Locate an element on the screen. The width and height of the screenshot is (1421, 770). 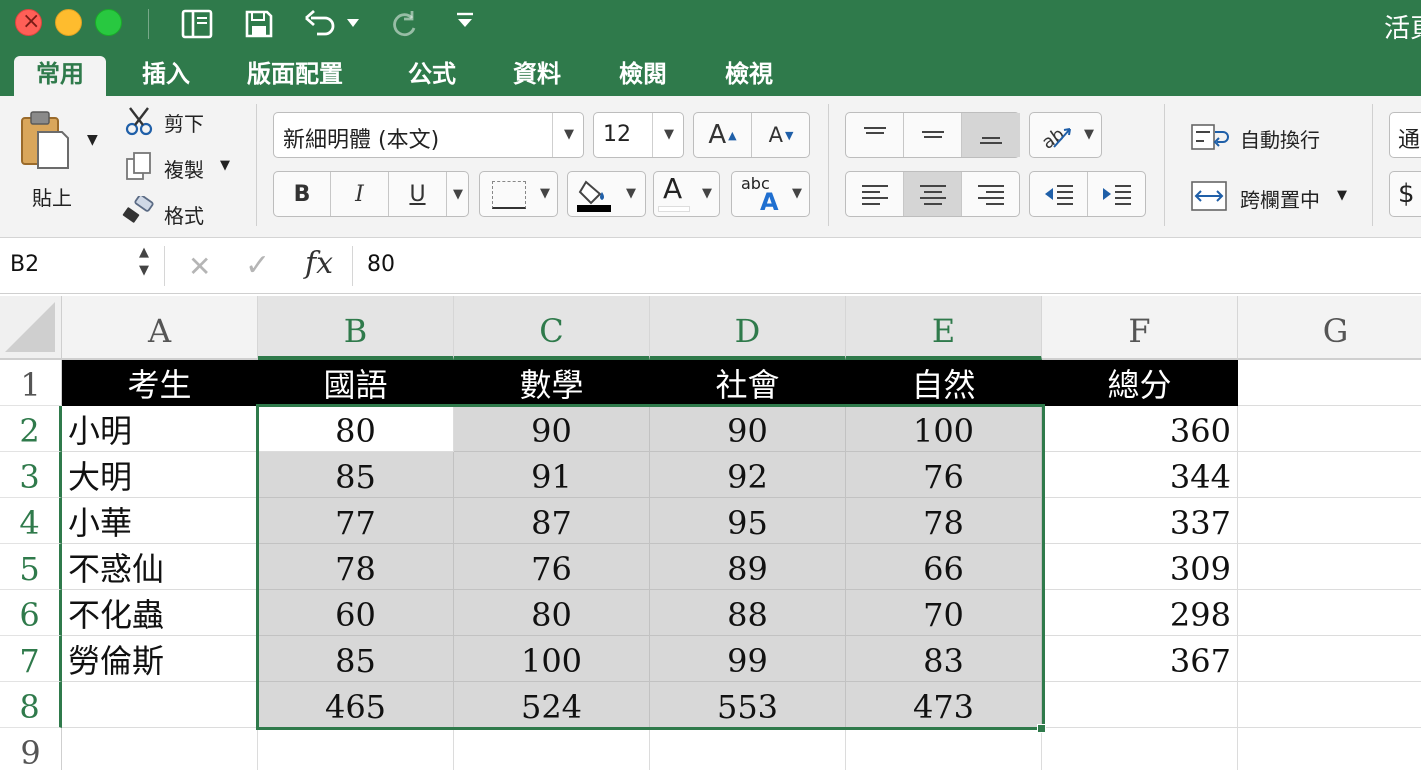
minimize-window-button is located at coordinates (68, 22).